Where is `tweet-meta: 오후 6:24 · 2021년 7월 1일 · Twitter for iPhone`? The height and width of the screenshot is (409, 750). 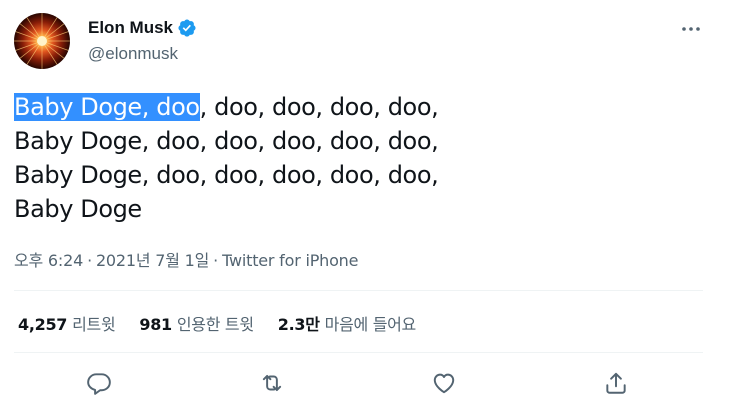
tweet-meta: 오후 6:24 · 2021년 7월 1일 · Twitter for iPhone is located at coordinates (186, 259).